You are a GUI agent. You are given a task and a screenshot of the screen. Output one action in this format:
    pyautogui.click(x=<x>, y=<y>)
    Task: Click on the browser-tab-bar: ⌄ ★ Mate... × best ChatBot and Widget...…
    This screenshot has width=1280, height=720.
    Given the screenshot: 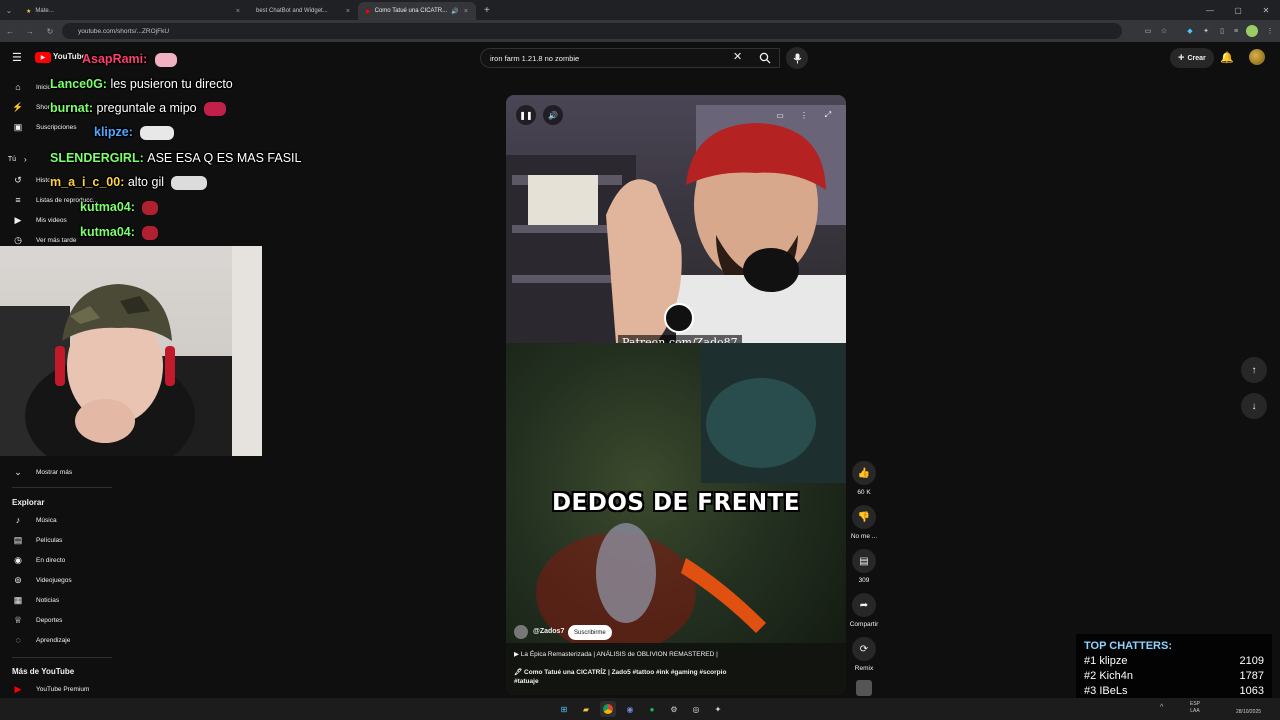 What is the action you would take?
    pyautogui.click(x=640, y=10)
    